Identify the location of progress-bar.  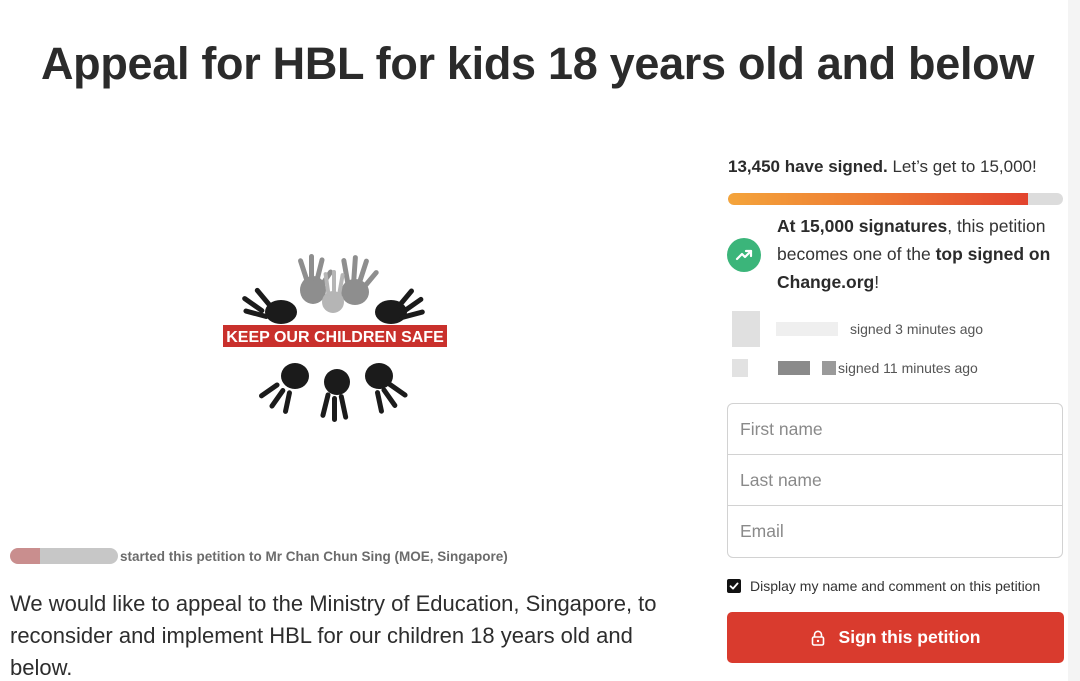
(895, 199).